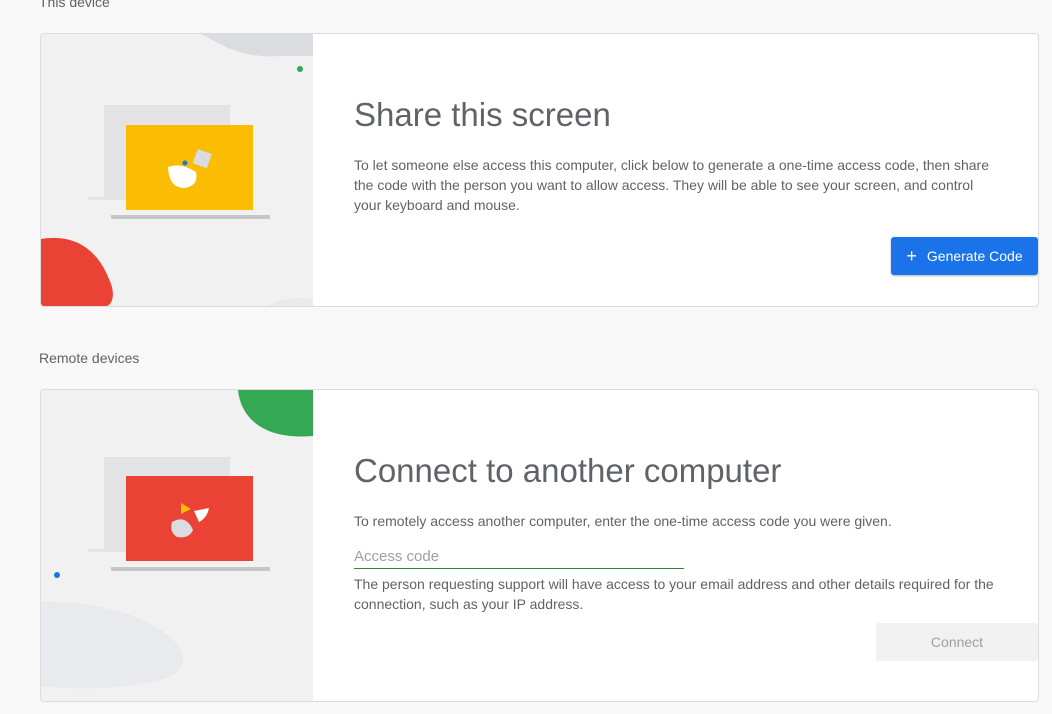  I want to click on laptop-illustration, so click(177, 170).